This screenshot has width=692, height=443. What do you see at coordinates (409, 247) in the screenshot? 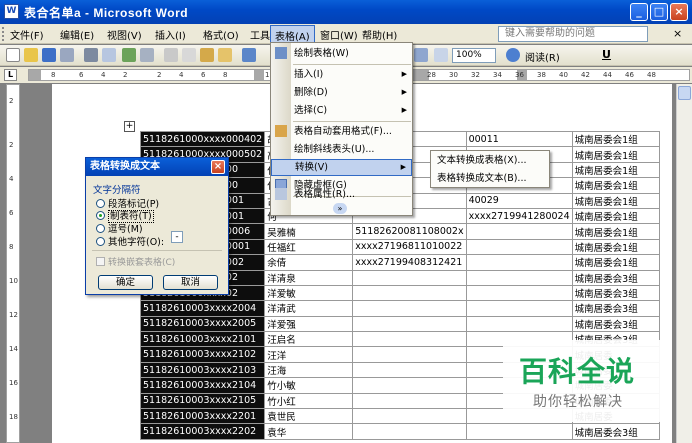
I see `table-cell: xxxx27196811010022` at bounding box center [409, 247].